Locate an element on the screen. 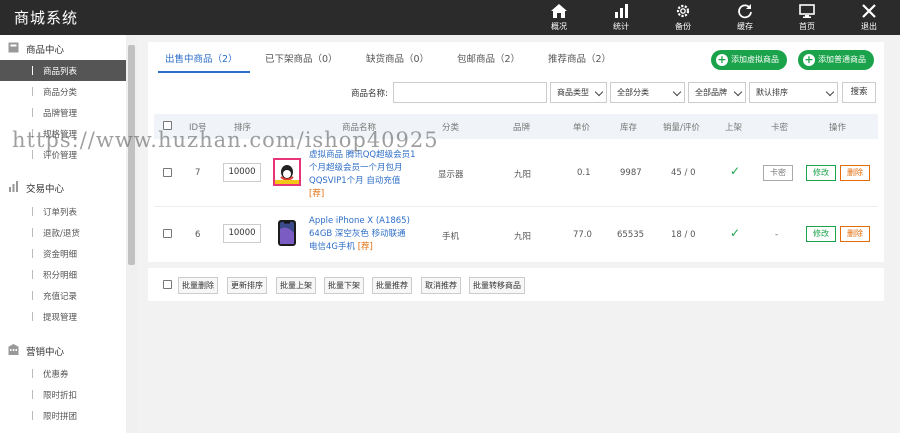  product-name-line: QQSVIP1个月 自动充值 is located at coordinates (355, 181).